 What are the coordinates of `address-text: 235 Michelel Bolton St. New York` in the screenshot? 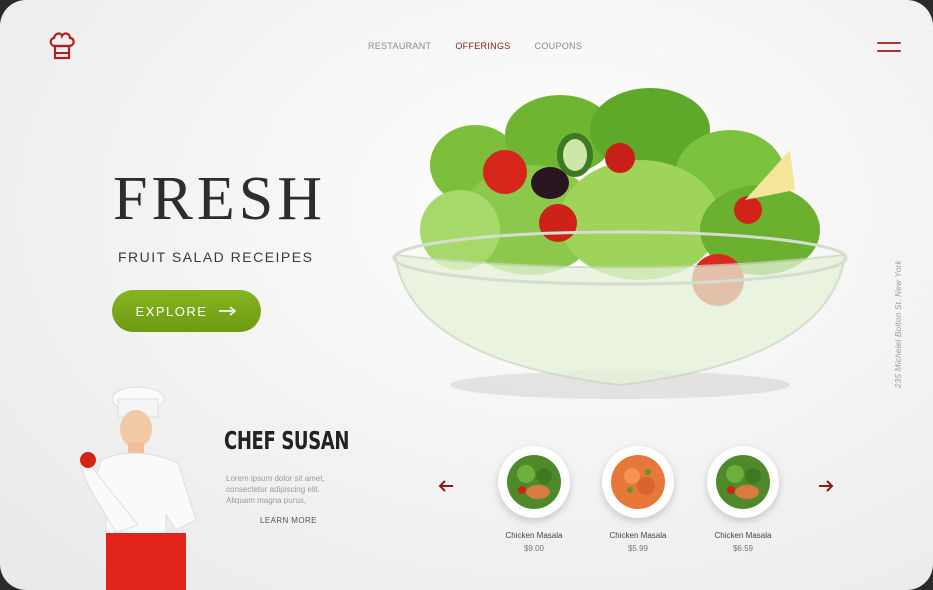 It's located at (898, 324).